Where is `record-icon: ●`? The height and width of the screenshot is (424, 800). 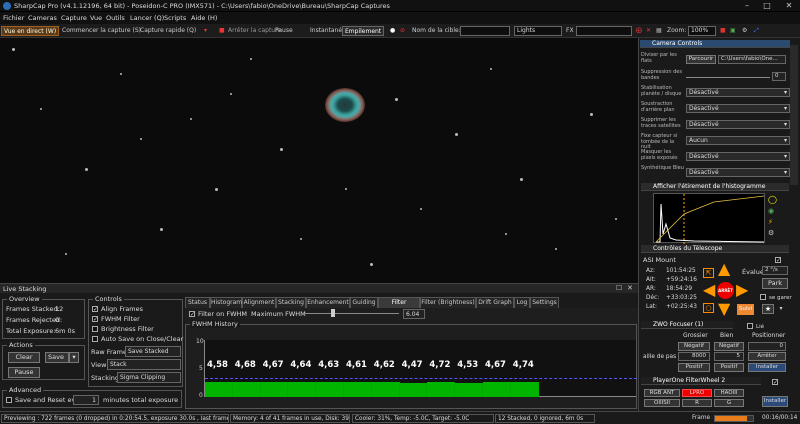
record-icon: ● is located at coordinates (392, 31).